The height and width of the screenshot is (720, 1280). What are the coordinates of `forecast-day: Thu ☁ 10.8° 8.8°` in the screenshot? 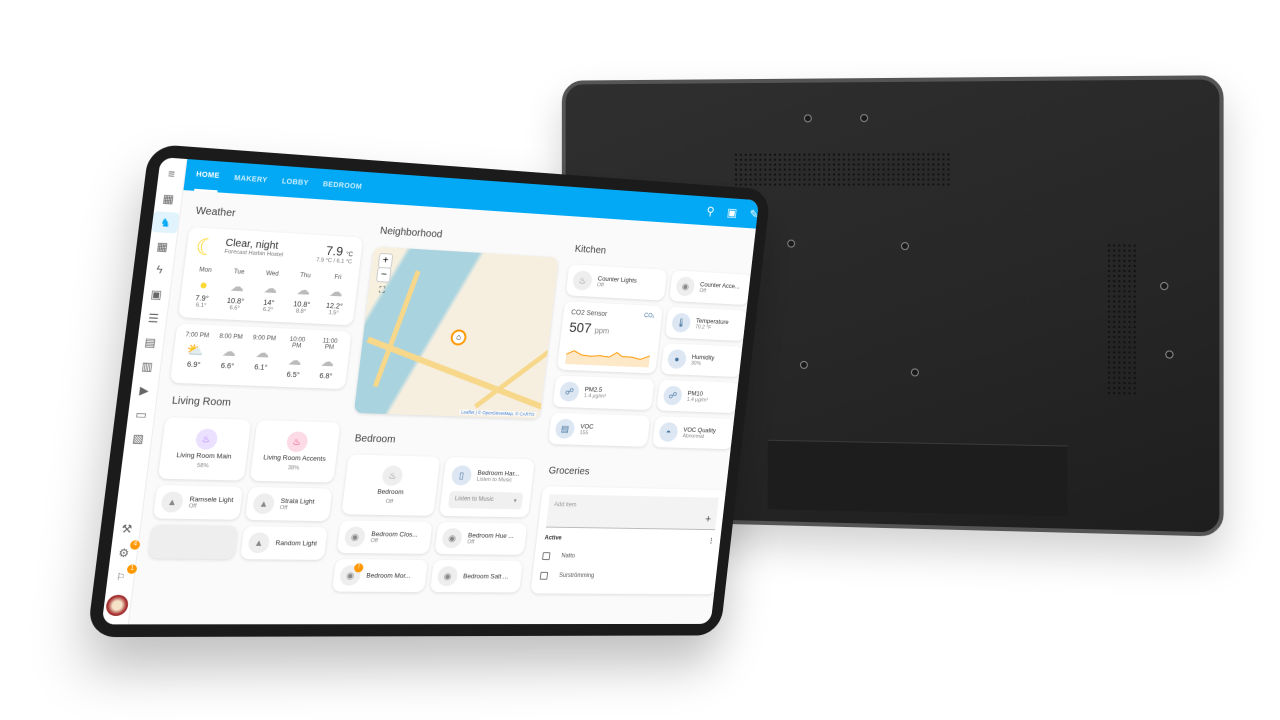 It's located at (303, 293).